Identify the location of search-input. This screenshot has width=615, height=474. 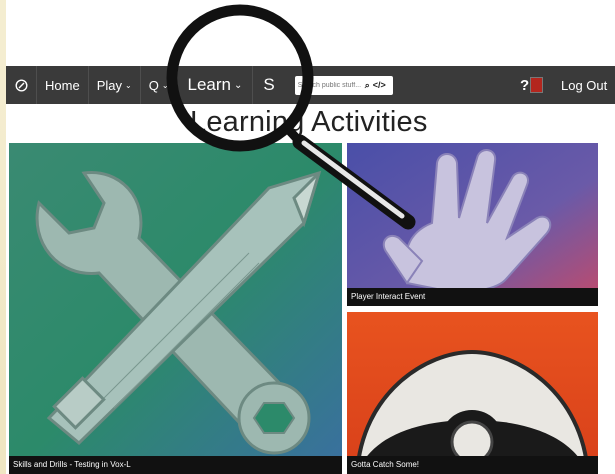
(329, 85).